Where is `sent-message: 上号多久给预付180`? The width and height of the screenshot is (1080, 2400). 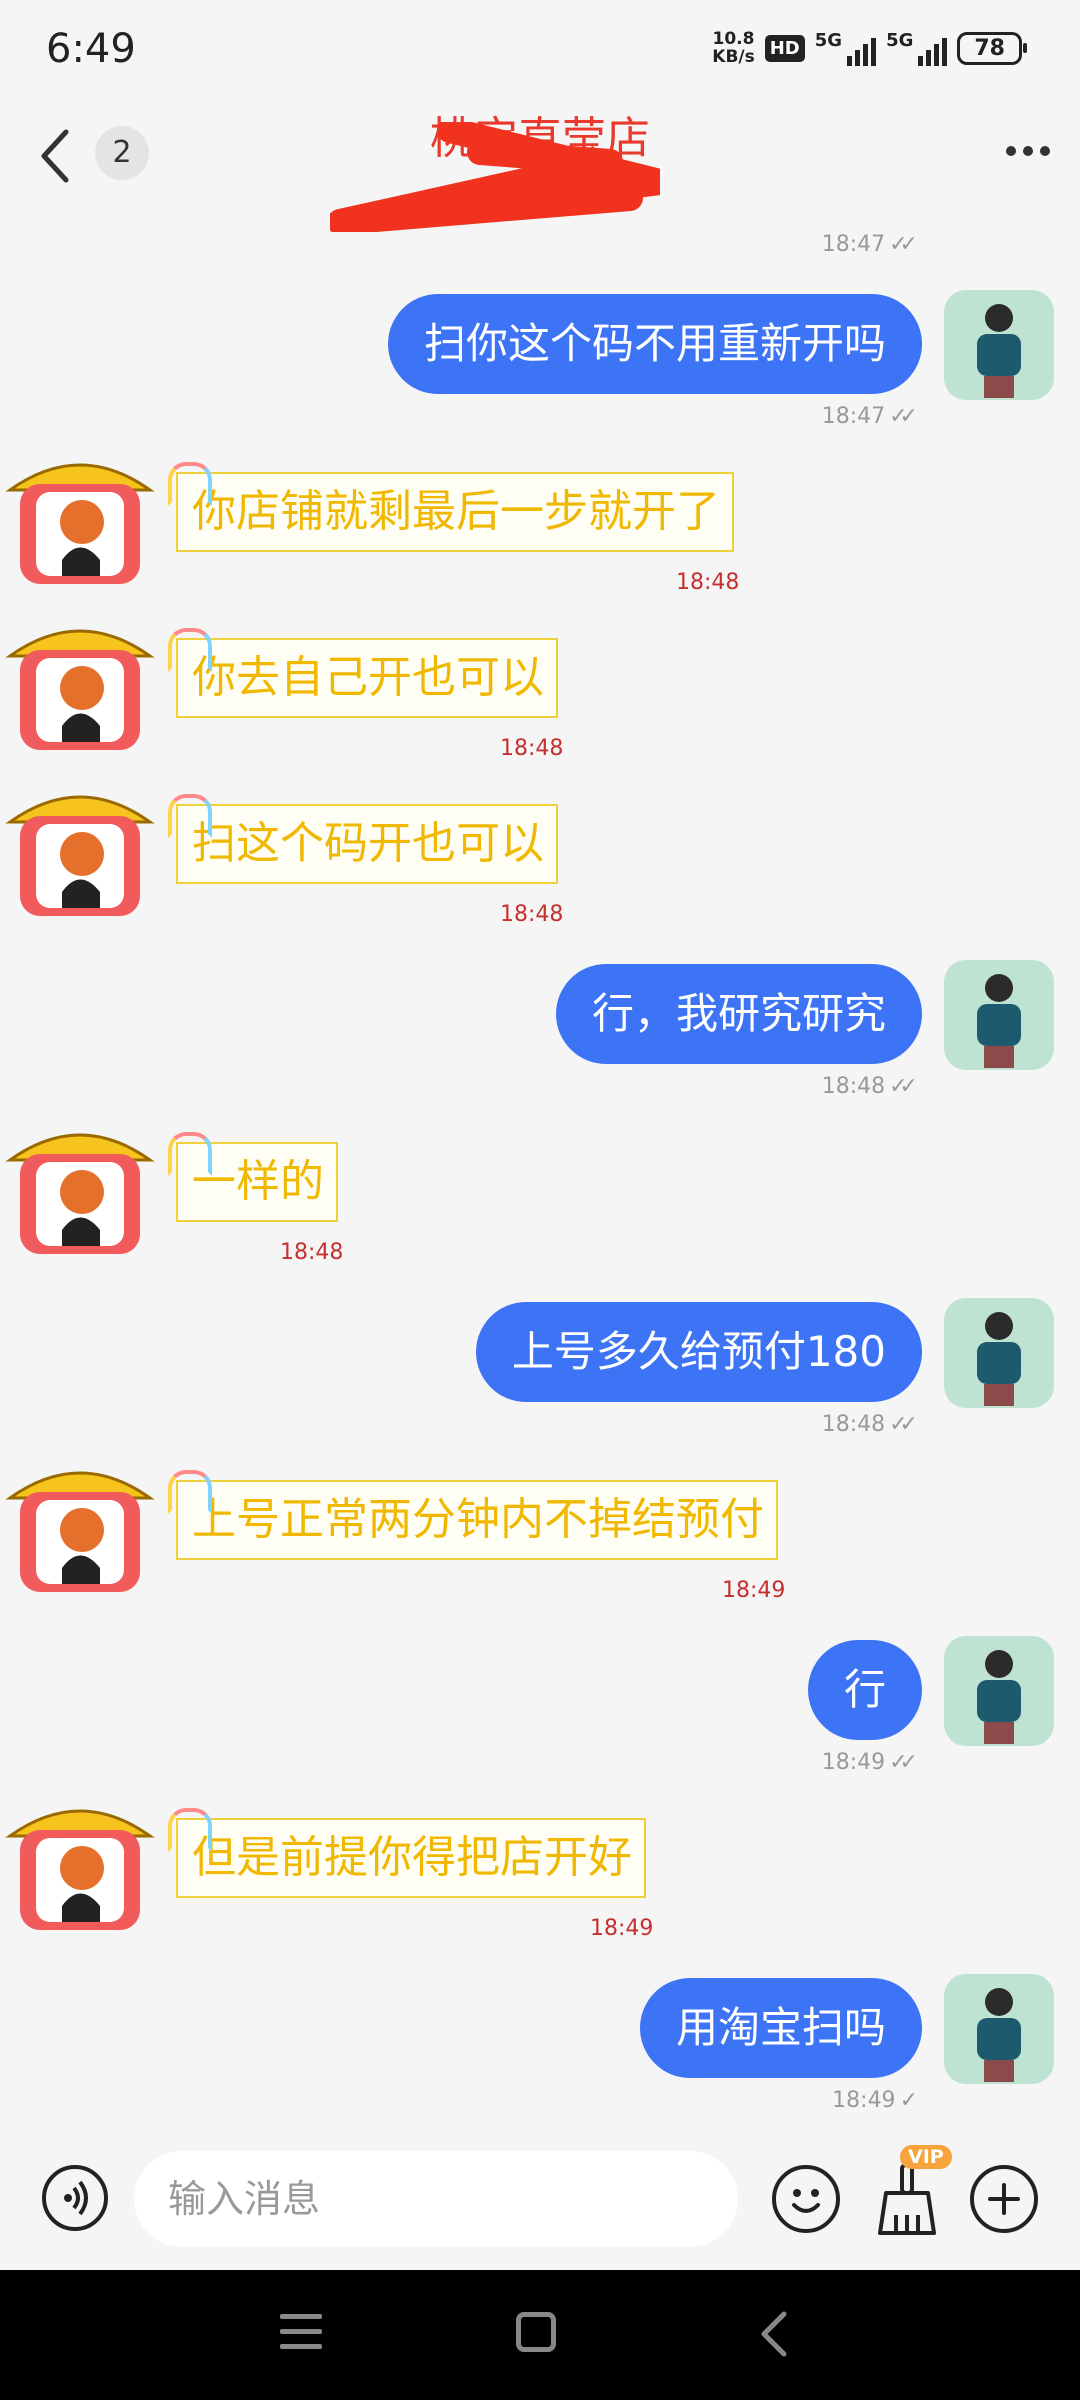
sent-message: 上号多久给预付180 is located at coordinates (698, 1352).